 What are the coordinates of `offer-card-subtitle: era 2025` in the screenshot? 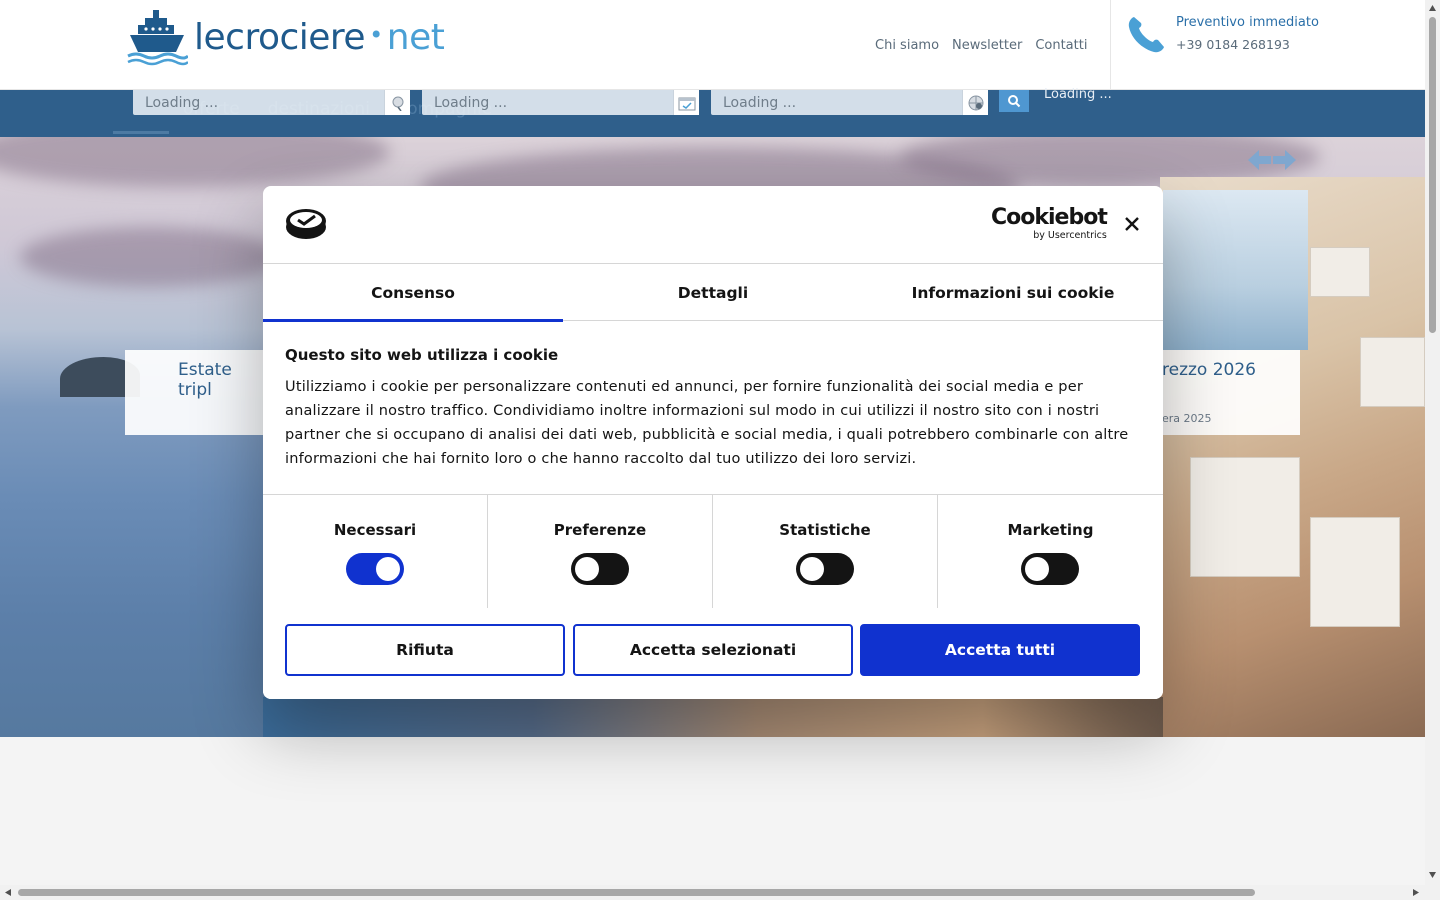 It's located at (1187, 418).